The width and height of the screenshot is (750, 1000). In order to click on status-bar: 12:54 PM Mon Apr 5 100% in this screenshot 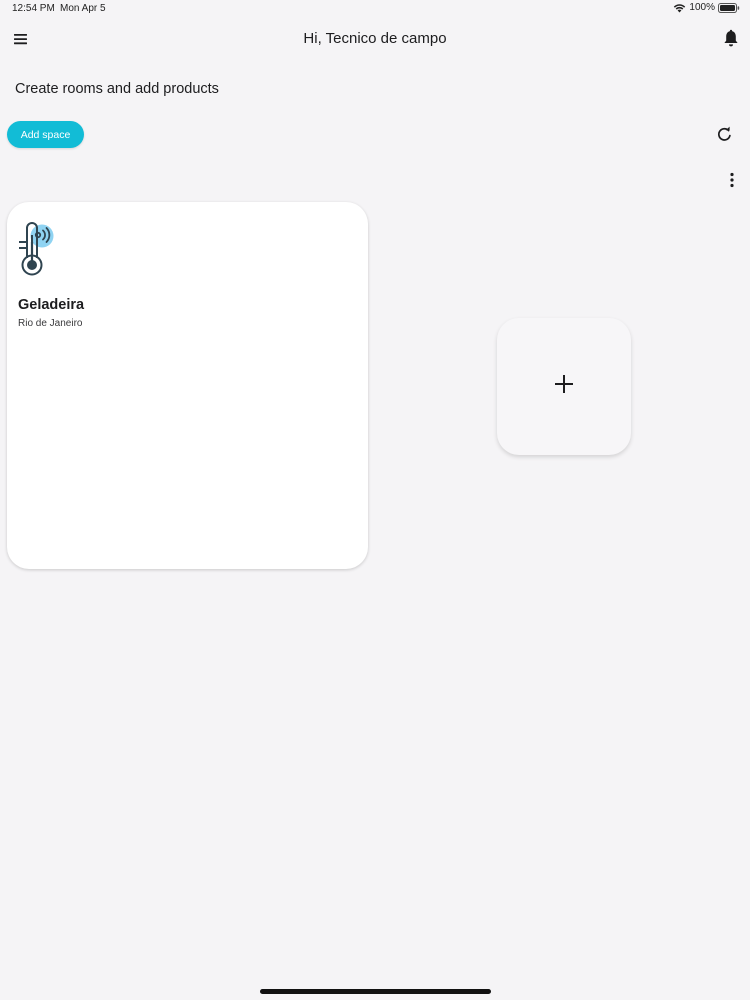, I will do `click(375, 9)`.